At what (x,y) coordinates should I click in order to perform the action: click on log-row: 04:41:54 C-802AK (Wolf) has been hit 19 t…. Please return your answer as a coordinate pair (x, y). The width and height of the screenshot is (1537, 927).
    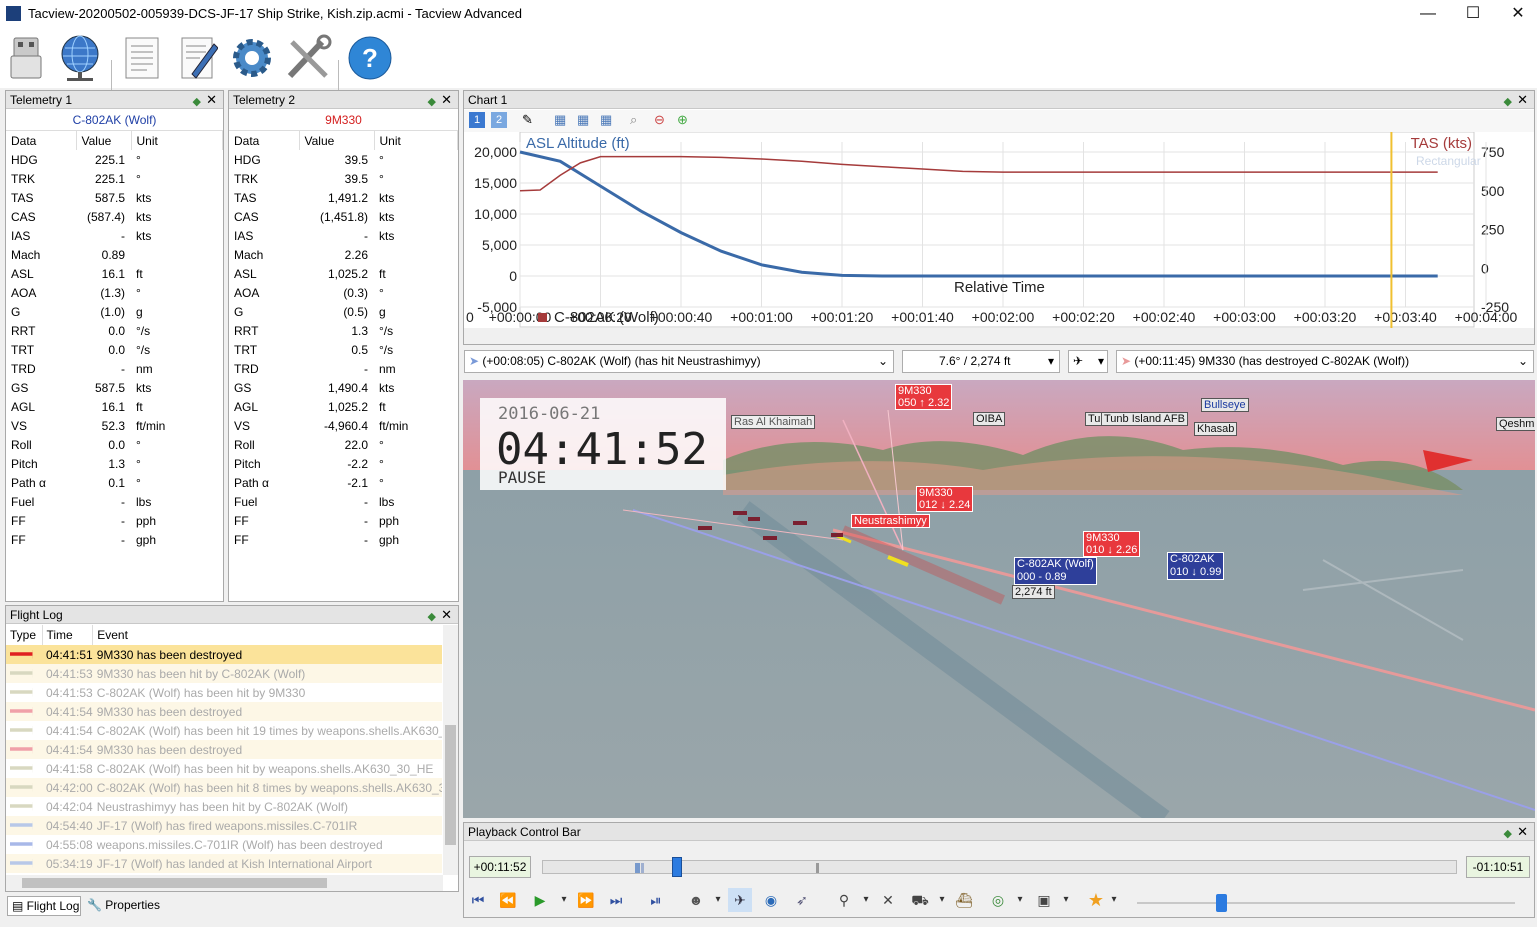
    Looking at the image, I should click on (224, 730).